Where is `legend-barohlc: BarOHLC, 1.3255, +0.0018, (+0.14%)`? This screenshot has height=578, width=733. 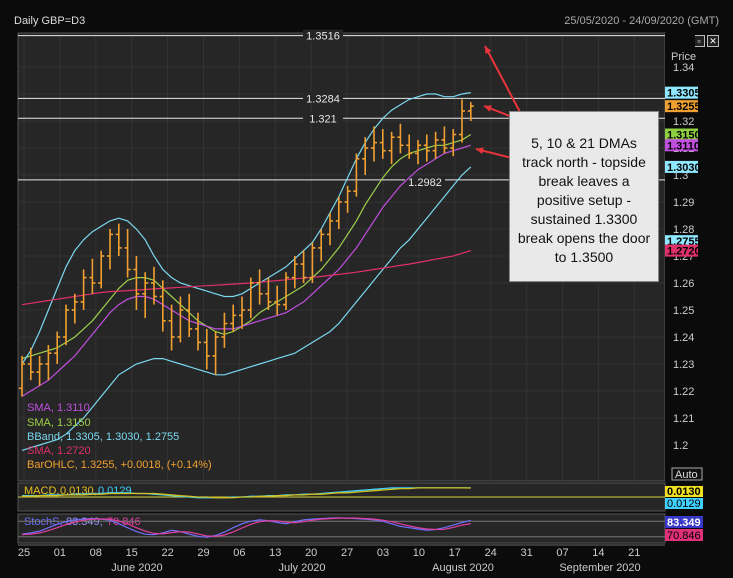
legend-barohlc: BarOHLC, 1.3255, +0.0018, (+0.14%) is located at coordinates (119, 465).